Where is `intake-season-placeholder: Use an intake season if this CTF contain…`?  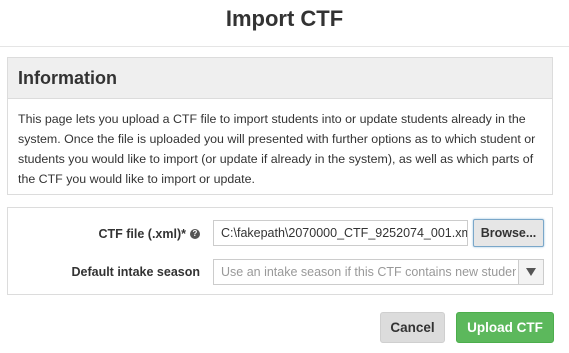 intake-season-placeholder: Use an intake season if this CTF contain… is located at coordinates (368, 272).